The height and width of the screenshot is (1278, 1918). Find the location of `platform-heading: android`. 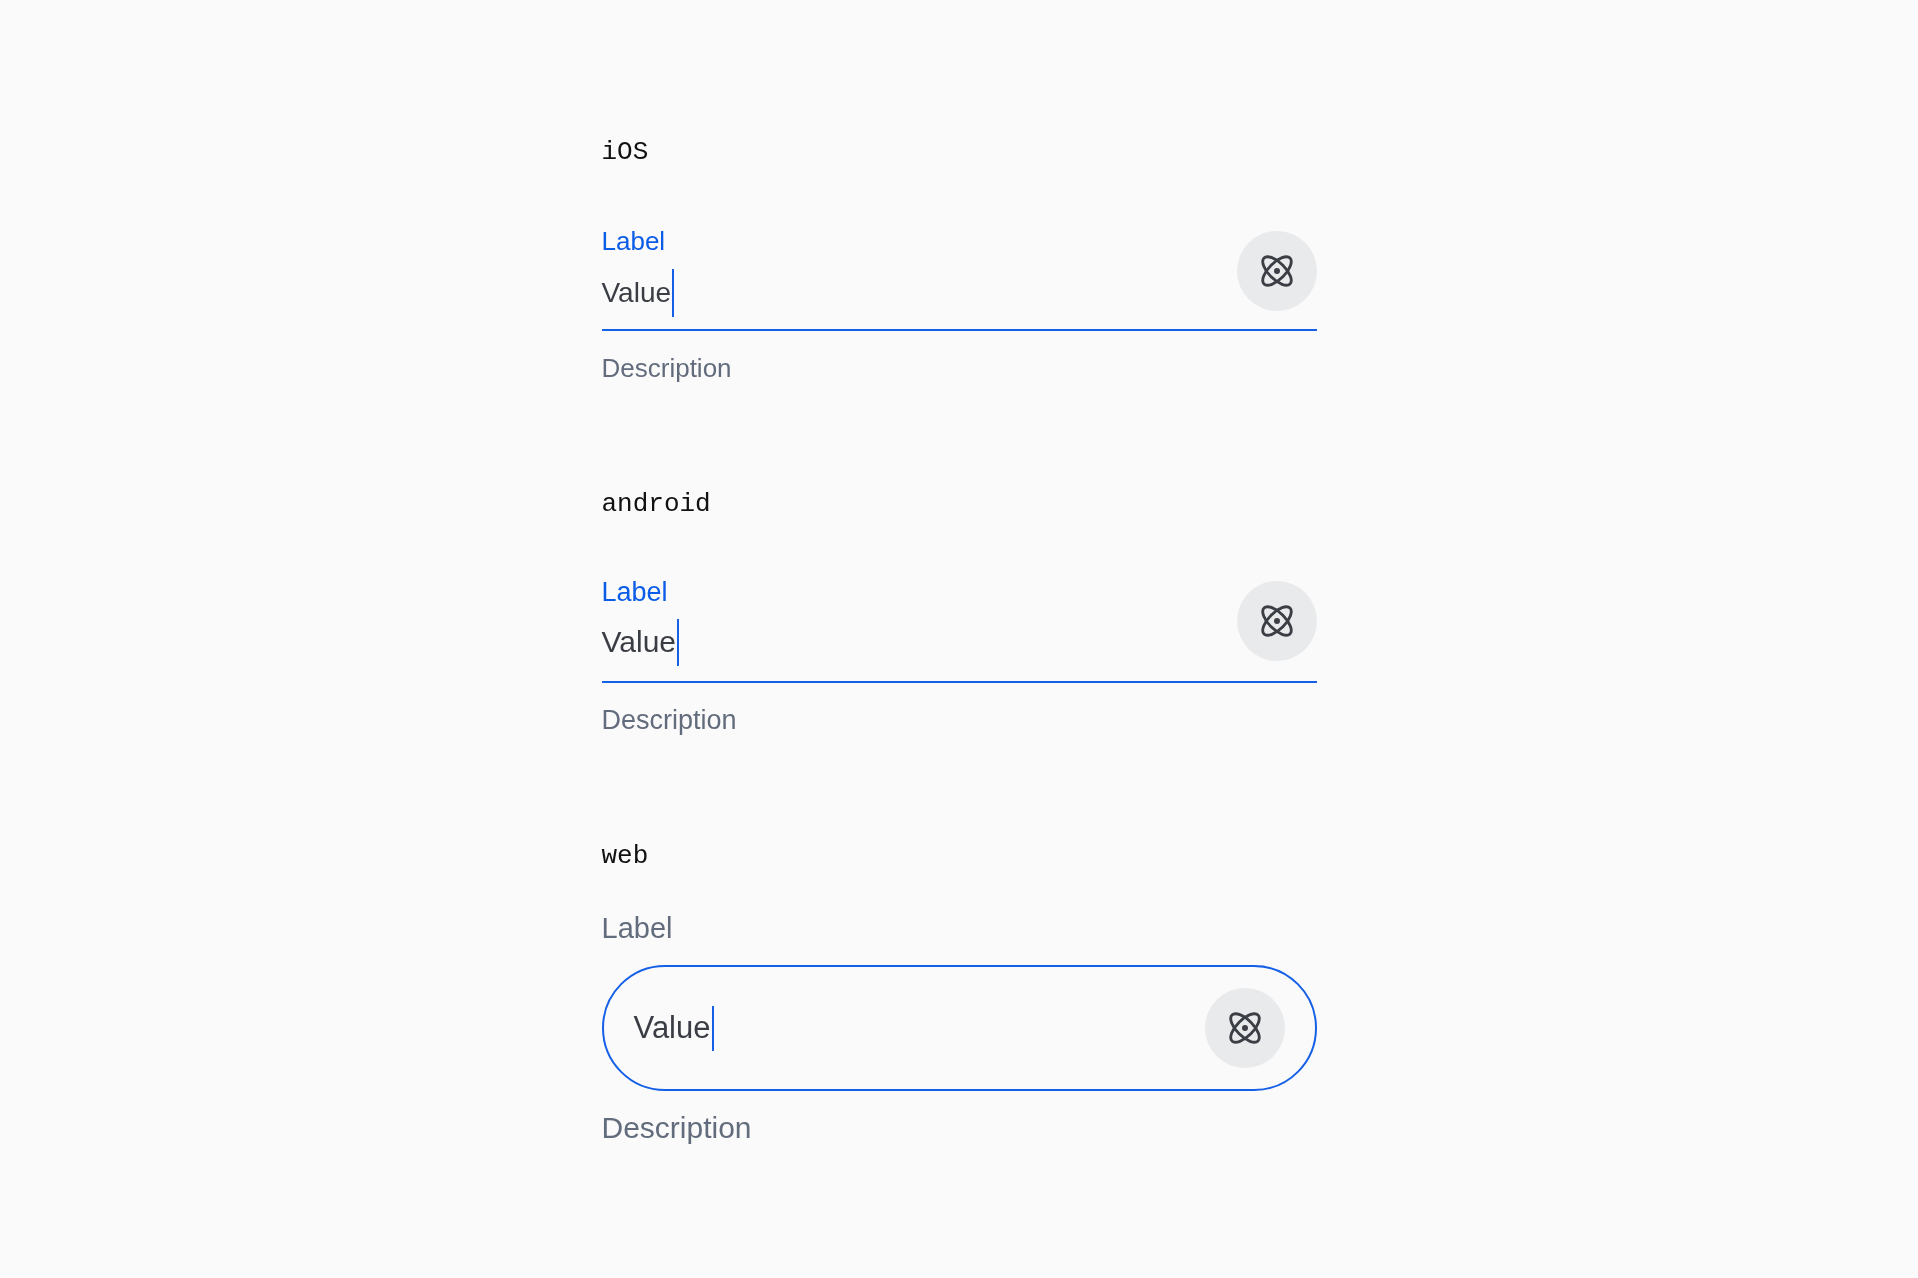

platform-heading: android is located at coordinates (656, 504).